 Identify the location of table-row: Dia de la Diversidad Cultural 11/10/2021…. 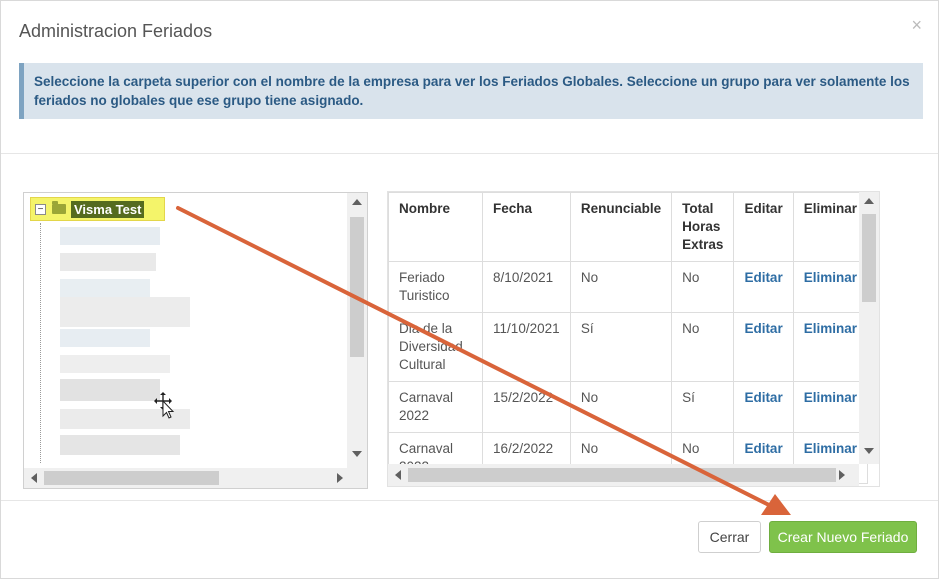
(628, 347).